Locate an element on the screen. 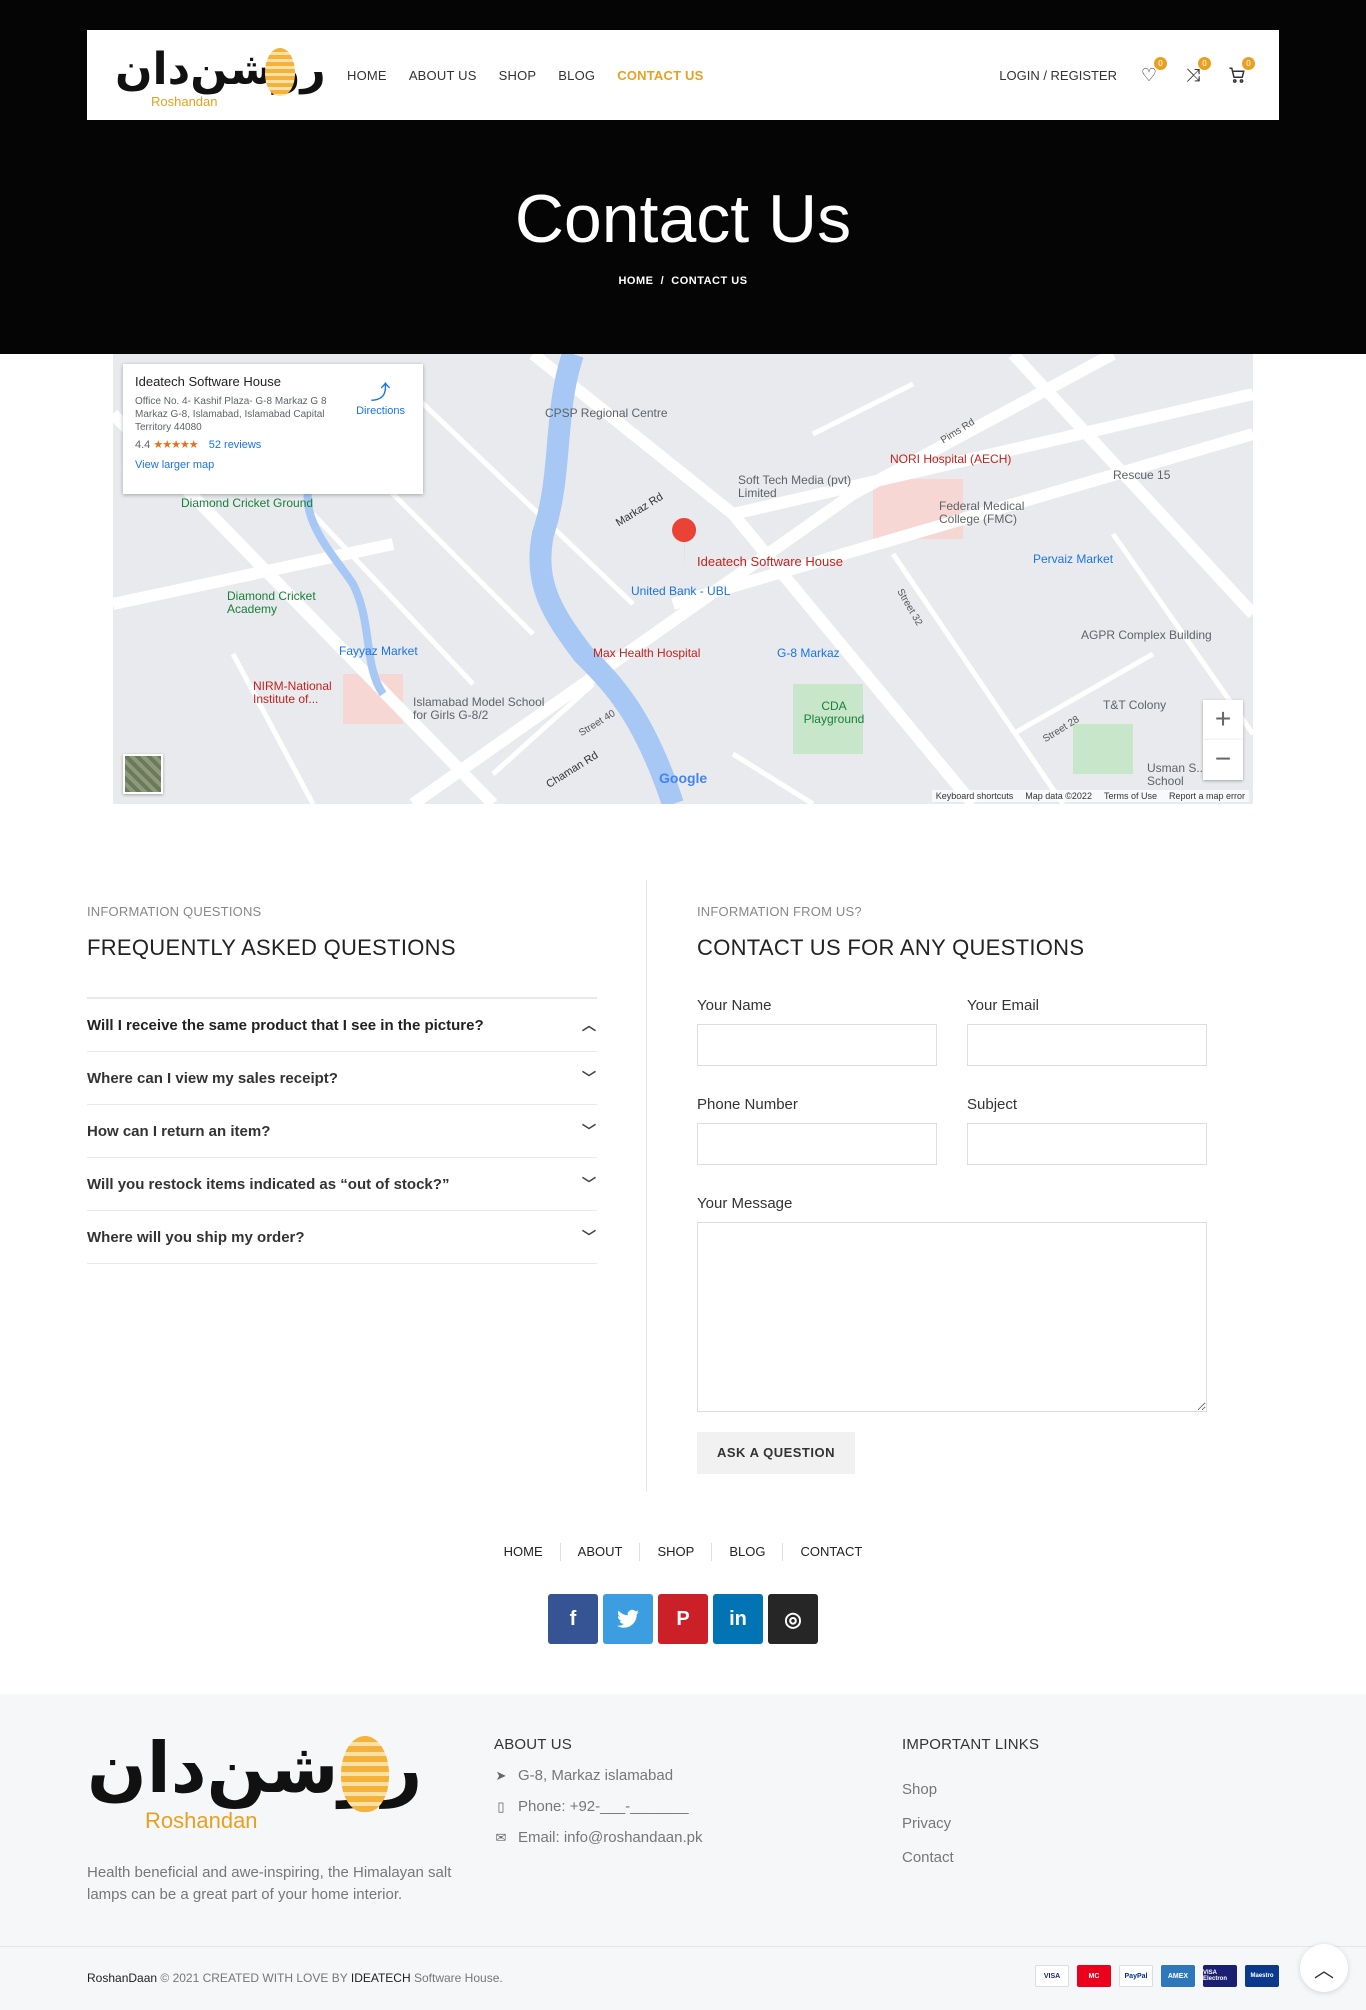  envelope-icon: ✉ is located at coordinates (501, 1837).